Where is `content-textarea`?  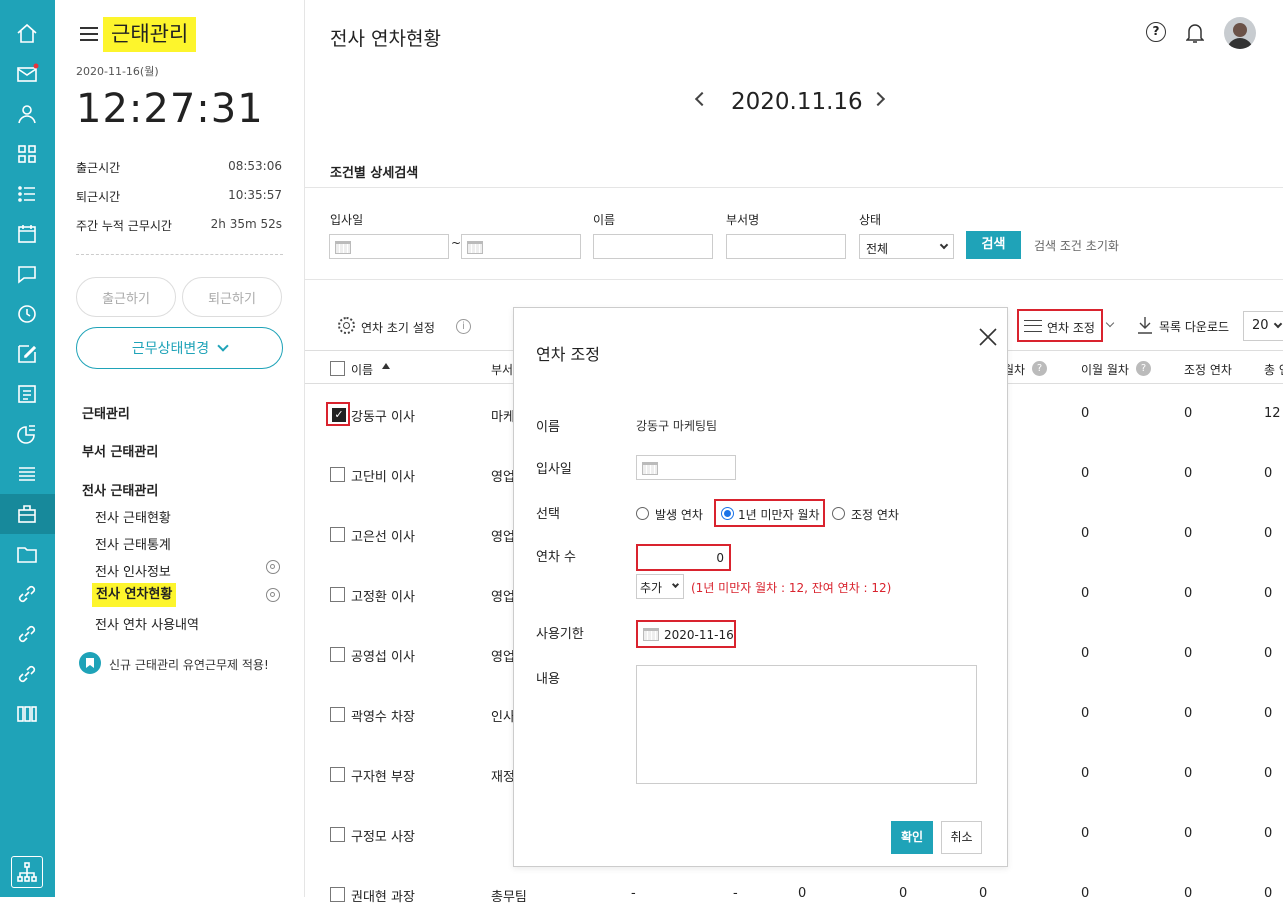
content-textarea is located at coordinates (806, 724).